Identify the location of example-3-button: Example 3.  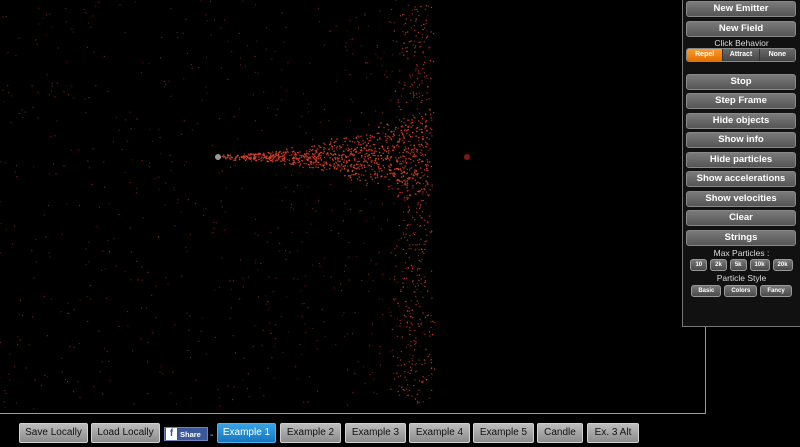
(375, 433).